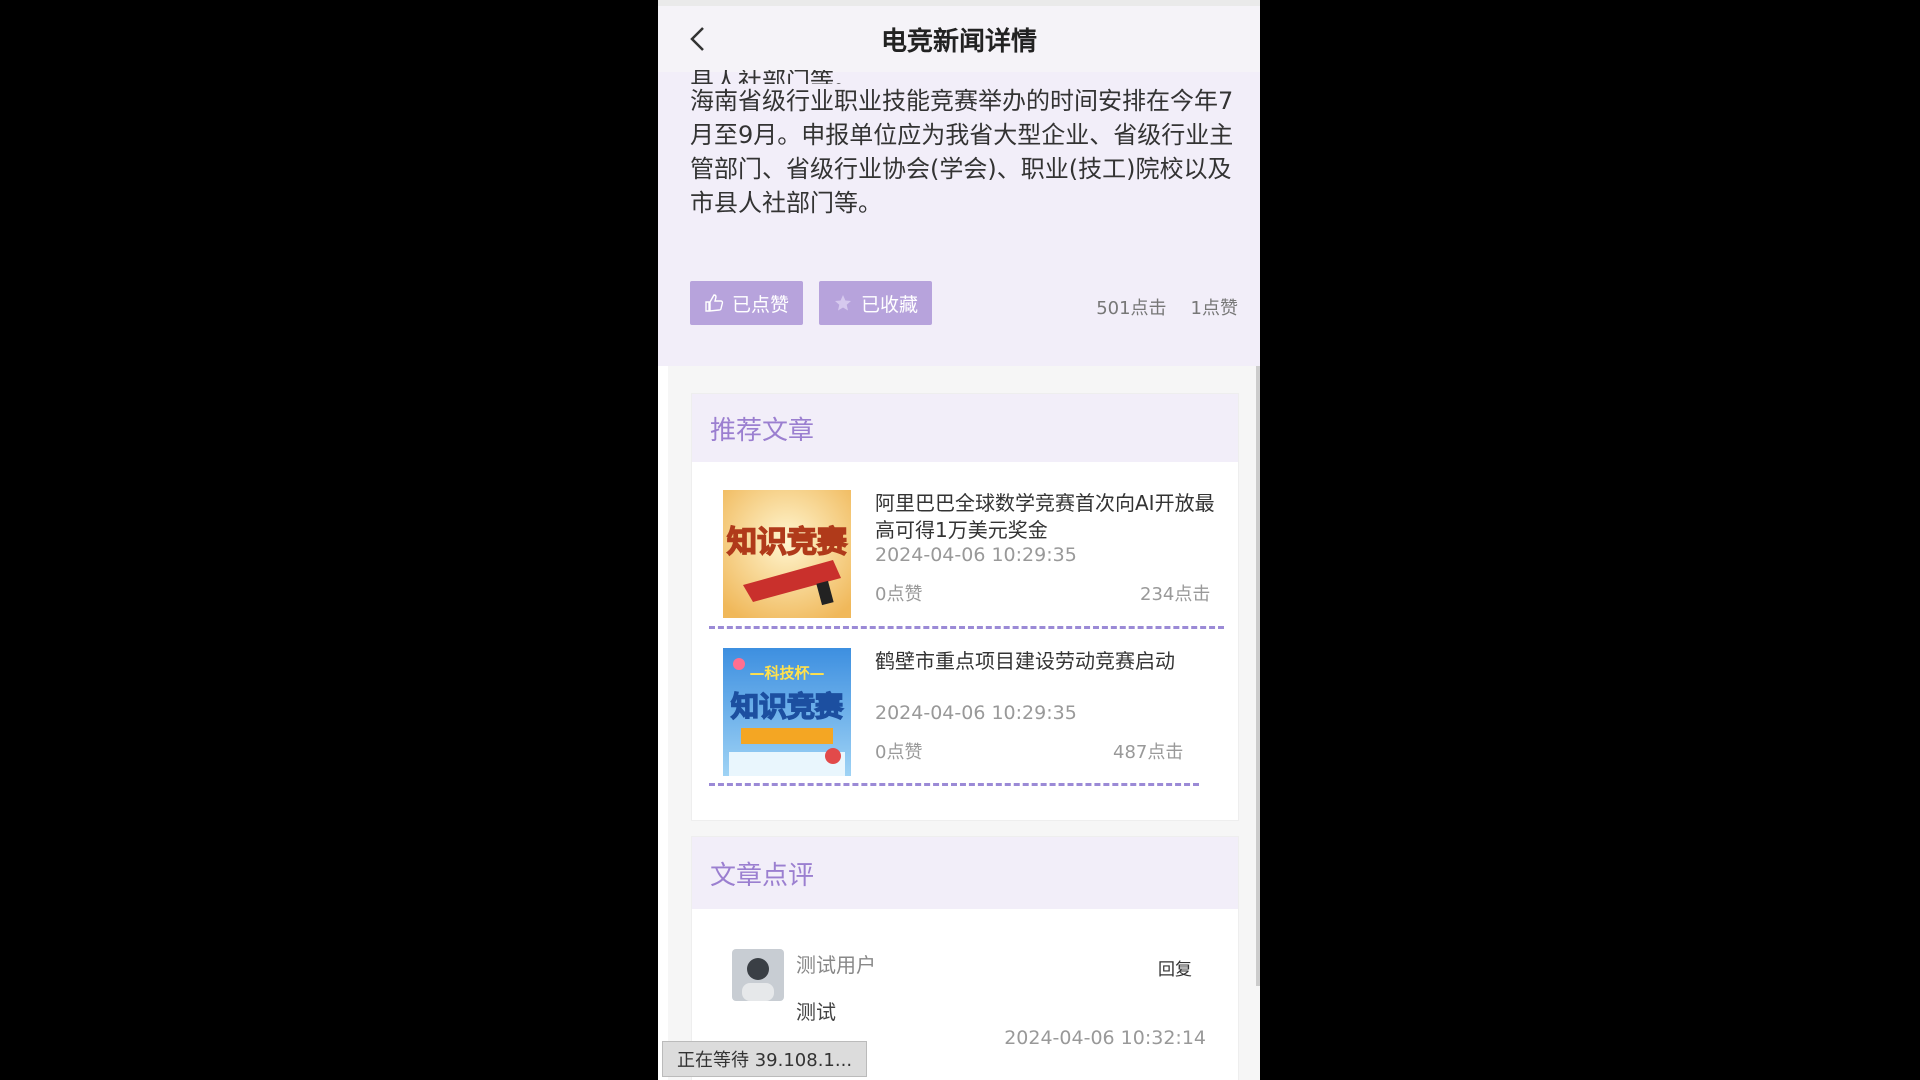 The image size is (1920, 1080). I want to click on favorite-button: 已收藏, so click(876, 303).